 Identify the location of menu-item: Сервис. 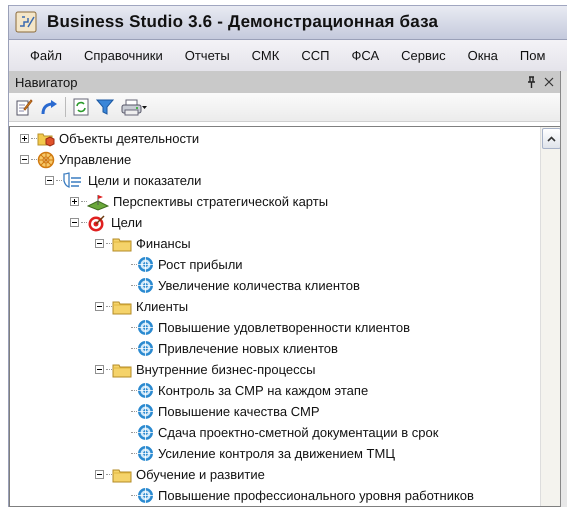
(423, 55).